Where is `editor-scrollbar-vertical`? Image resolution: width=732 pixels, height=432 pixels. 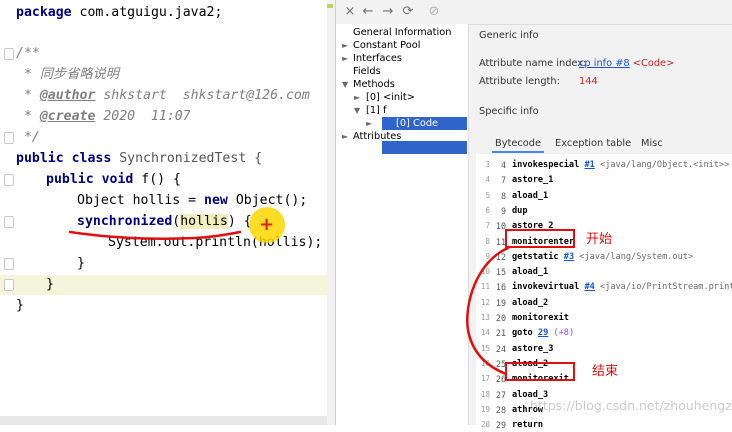 editor-scrollbar-vertical is located at coordinates (331, 212).